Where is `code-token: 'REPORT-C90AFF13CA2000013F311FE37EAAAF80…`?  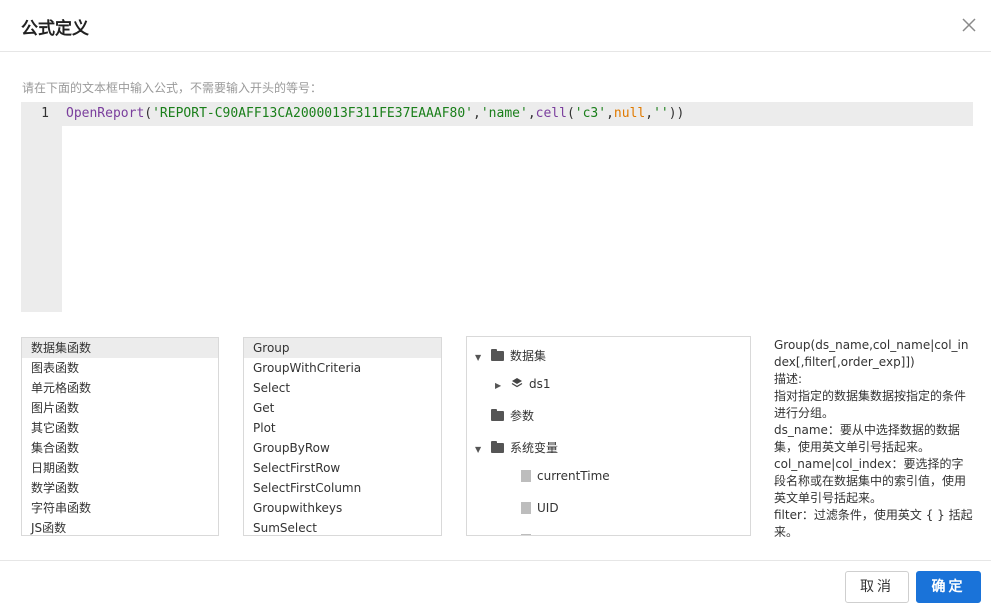 code-token: 'REPORT-C90AFF13CA2000013F311FE37EAAAF80… is located at coordinates (313, 113).